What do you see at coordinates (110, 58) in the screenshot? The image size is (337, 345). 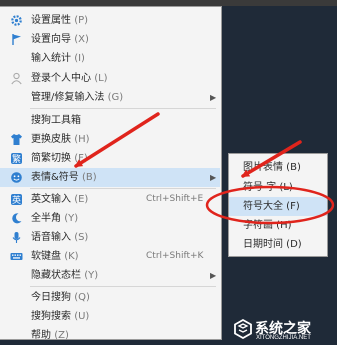 I see `menu-item-input-stats: 输入统计 (I)` at bounding box center [110, 58].